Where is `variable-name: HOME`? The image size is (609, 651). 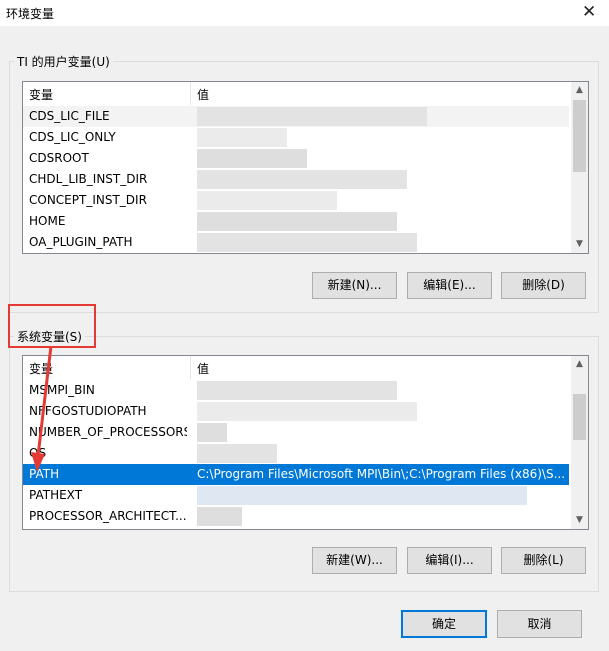 variable-name: HOME is located at coordinates (47, 221).